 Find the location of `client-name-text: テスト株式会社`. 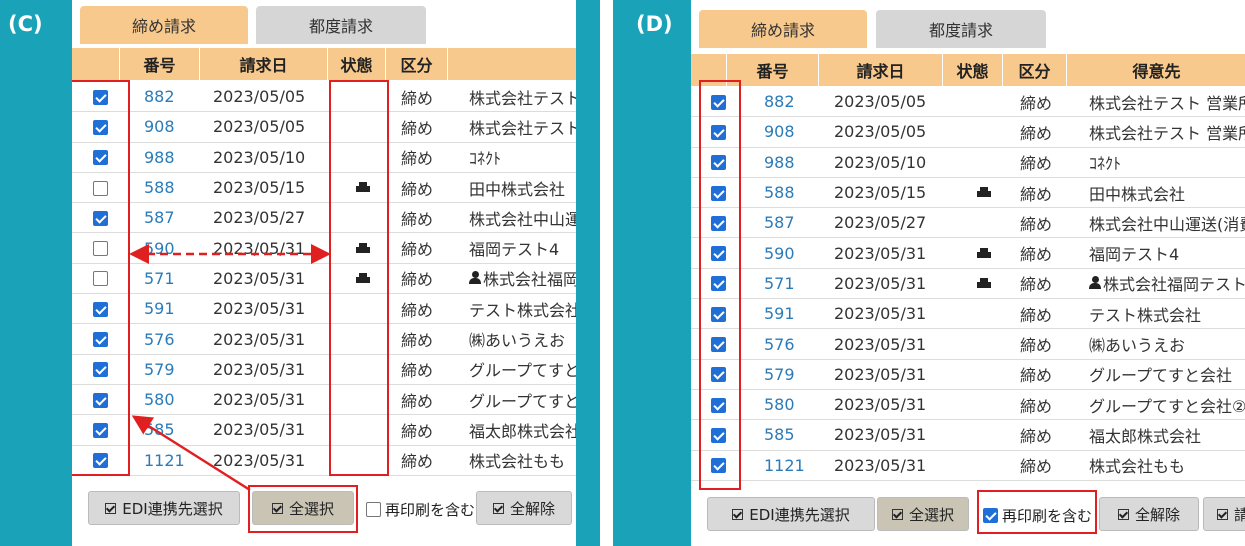

client-name-text: テスト株式会社 is located at coordinates (522, 310).